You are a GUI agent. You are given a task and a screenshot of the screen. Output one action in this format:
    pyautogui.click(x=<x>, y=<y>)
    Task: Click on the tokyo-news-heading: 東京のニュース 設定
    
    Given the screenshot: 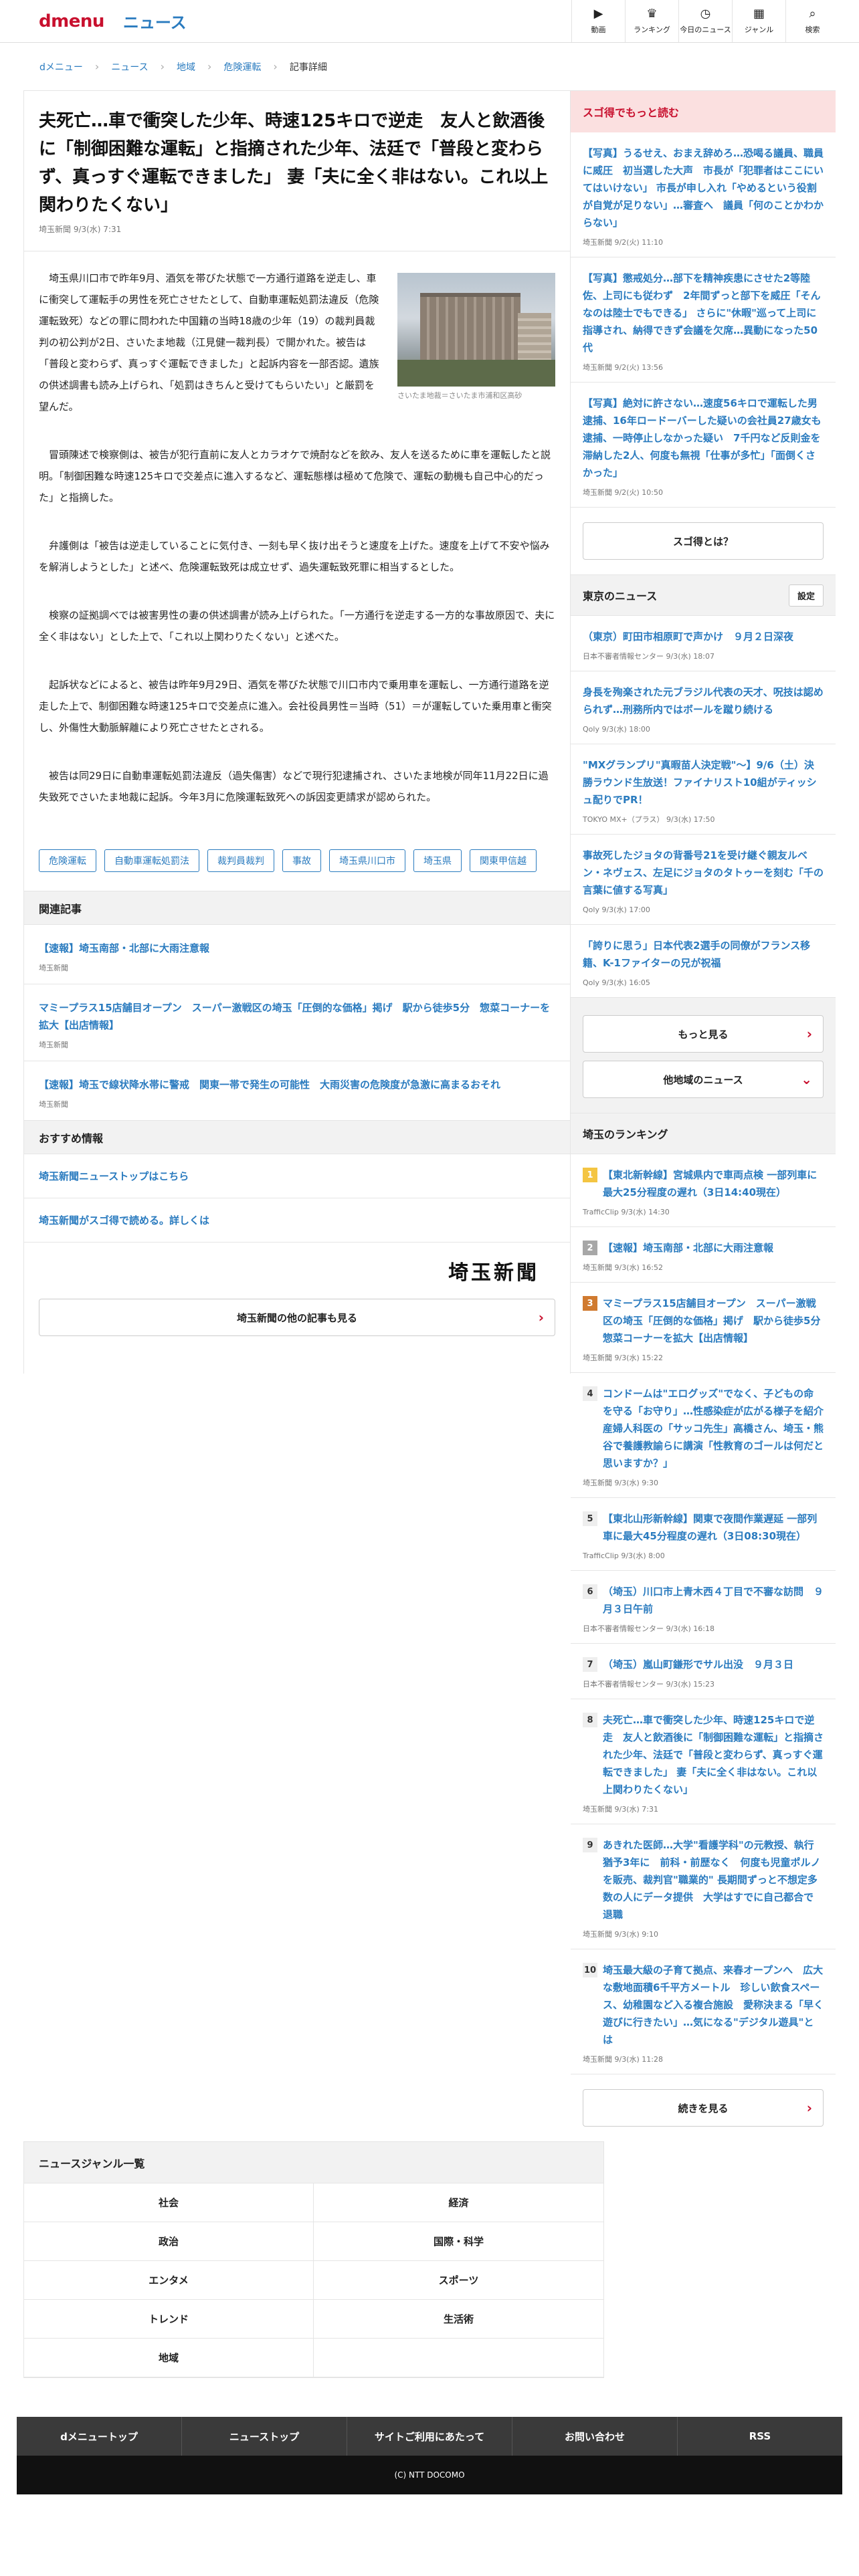 What is the action you would take?
    pyautogui.click(x=703, y=595)
    